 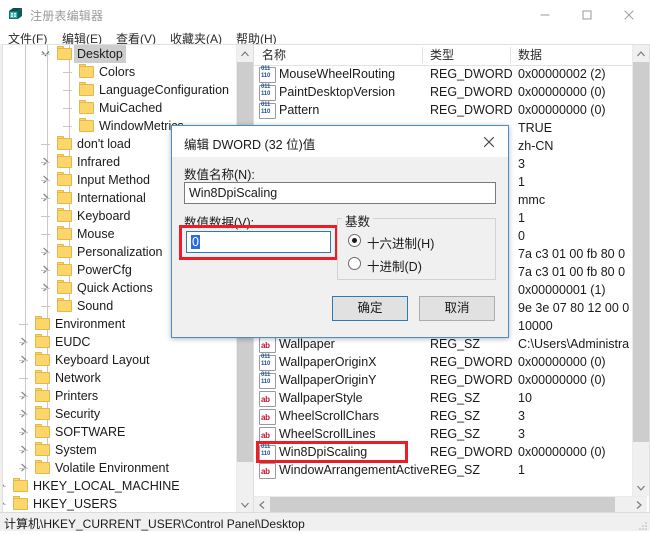 I want to click on tree-item-label: Colors, so click(x=117, y=72).